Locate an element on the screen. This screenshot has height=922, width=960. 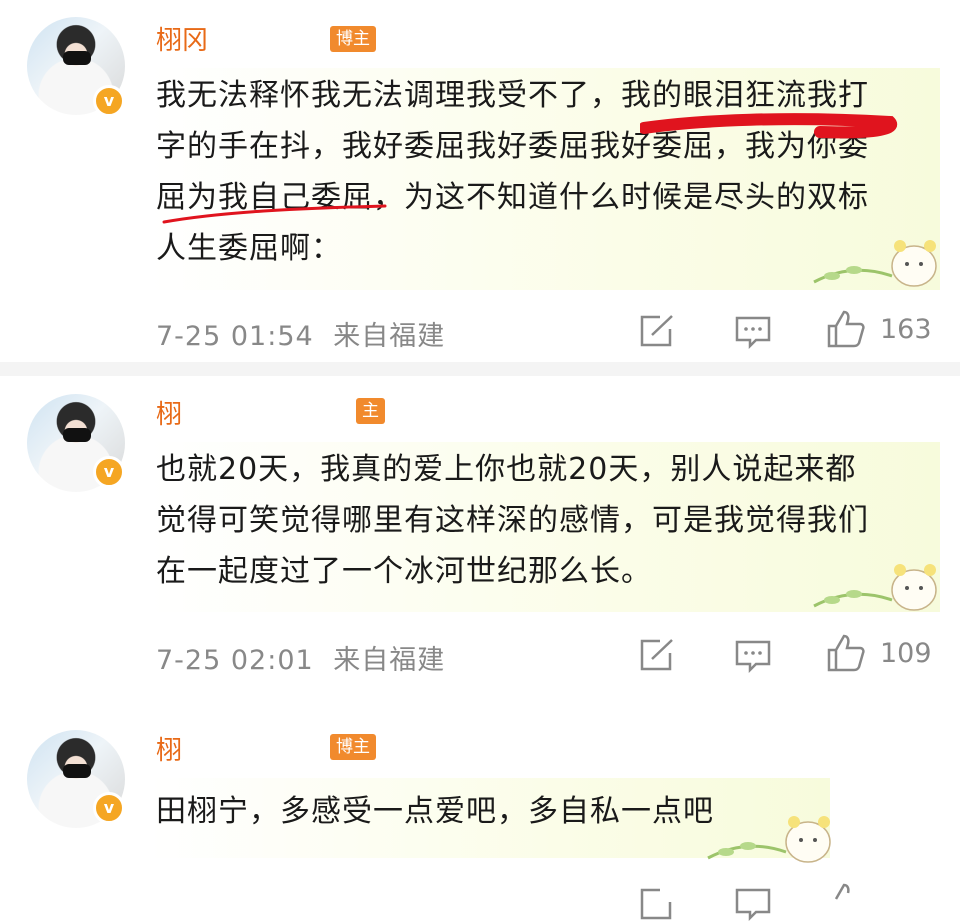
comment-text: 田栩宁，多感受一点爱吧，多自私一点吧 is located at coordinates (435, 811).